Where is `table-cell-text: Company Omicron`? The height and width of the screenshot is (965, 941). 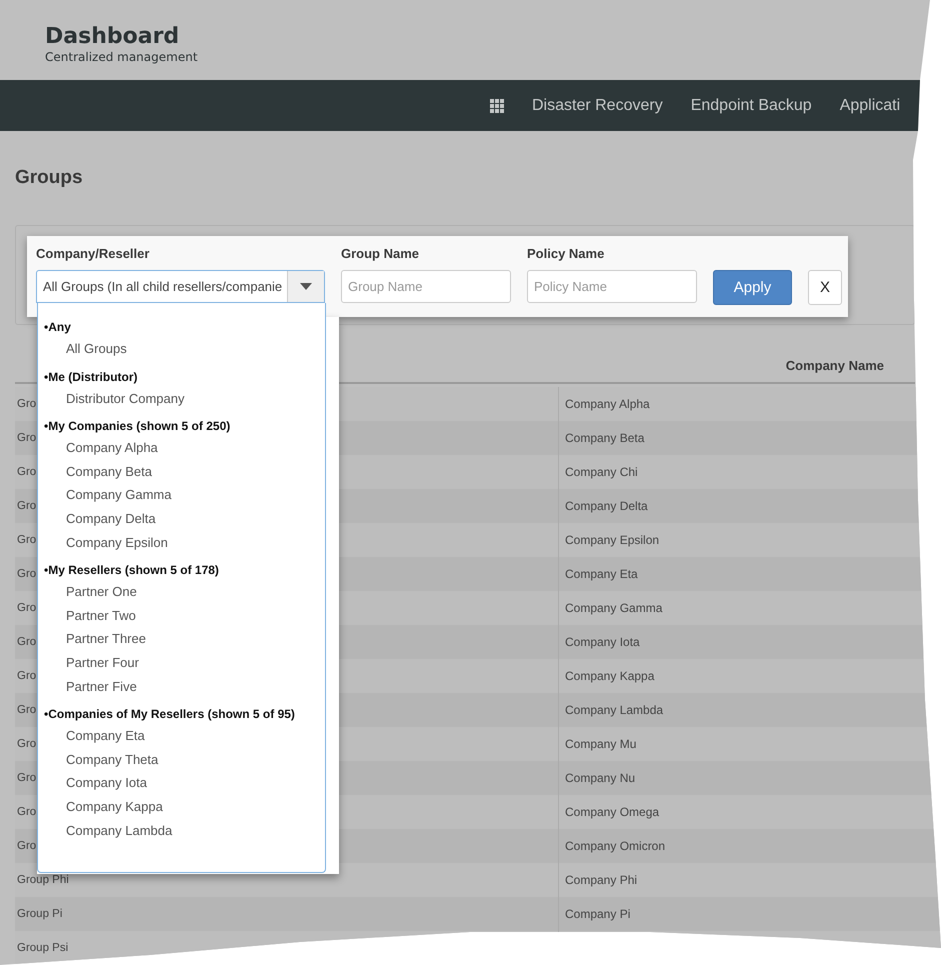
table-cell-text: Company Omicron is located at coordinates (615, 846).